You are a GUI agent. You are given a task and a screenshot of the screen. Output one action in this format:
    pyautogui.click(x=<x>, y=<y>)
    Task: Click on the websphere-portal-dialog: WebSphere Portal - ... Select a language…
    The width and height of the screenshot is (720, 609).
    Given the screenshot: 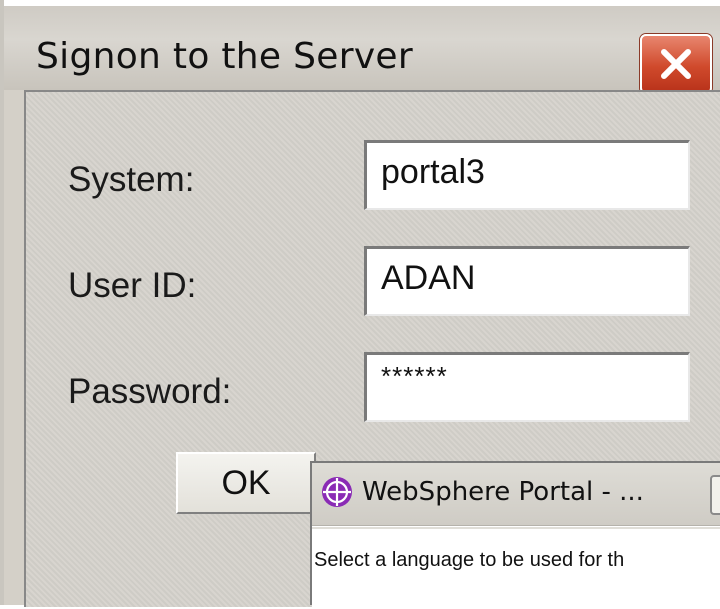 What is the action you would take?
    pyautogui.click(x=515, y=535)
    